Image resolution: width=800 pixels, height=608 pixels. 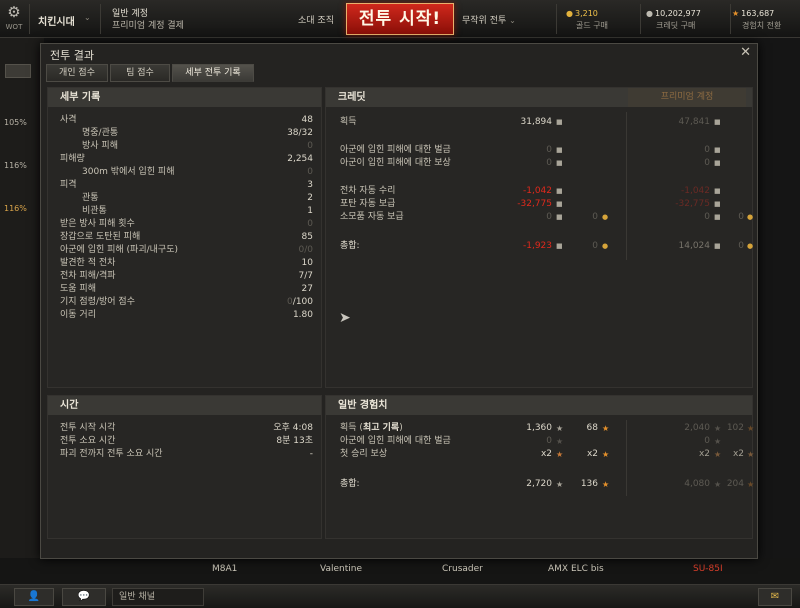 What do you see at coordinates (185, 198) in the screenshot?
I see `detail-row: 관통 2` at bounding box center [185, 198].